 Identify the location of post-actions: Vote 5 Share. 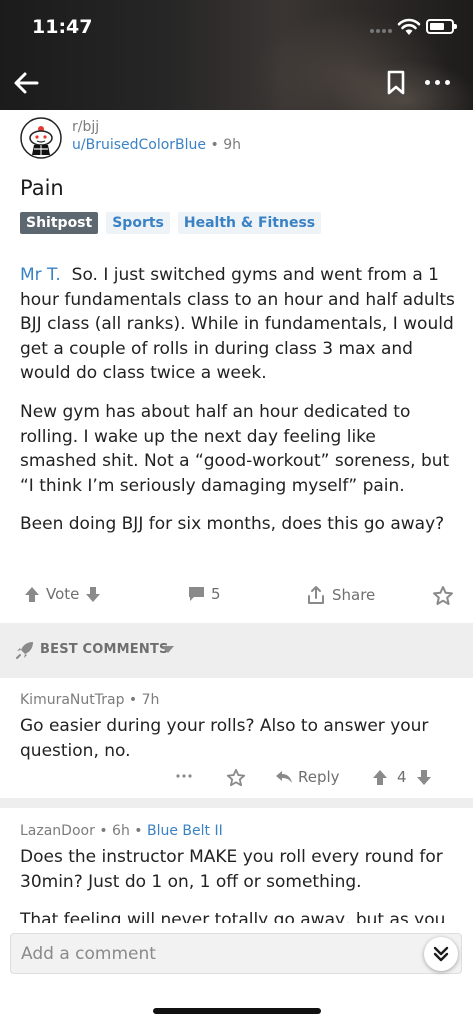
(237, 597).